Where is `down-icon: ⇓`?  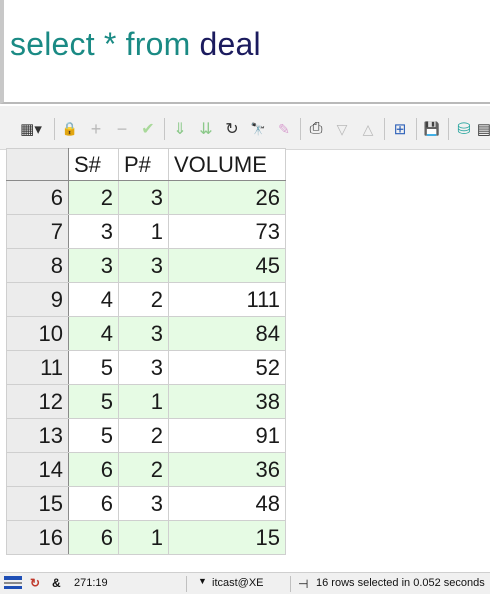 down-icon: ⇓ is located at coordinates (180, 129).